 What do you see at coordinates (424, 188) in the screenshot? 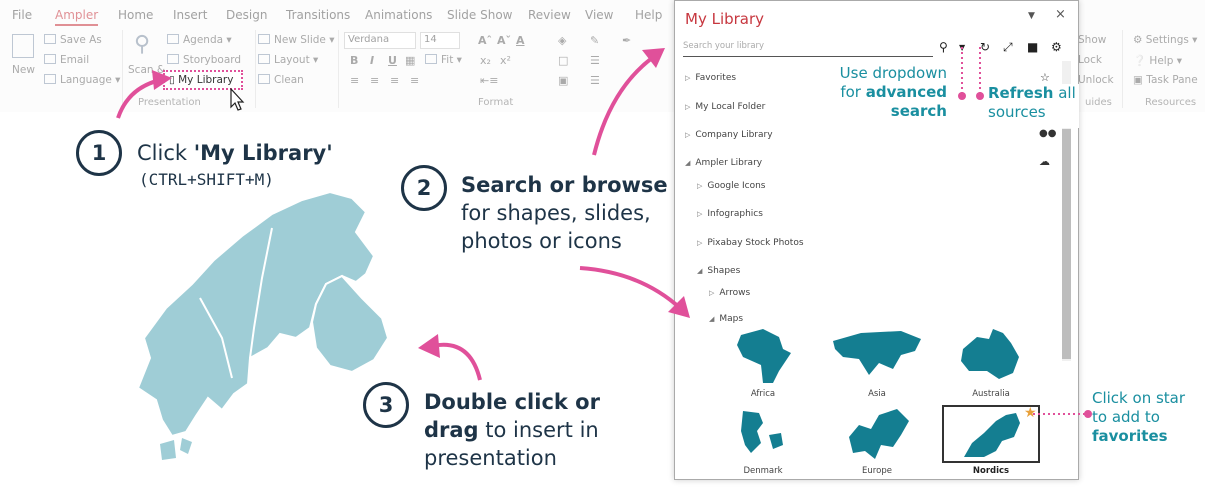
I see `step-2-badge: 2` at bounding box center [424, 188].